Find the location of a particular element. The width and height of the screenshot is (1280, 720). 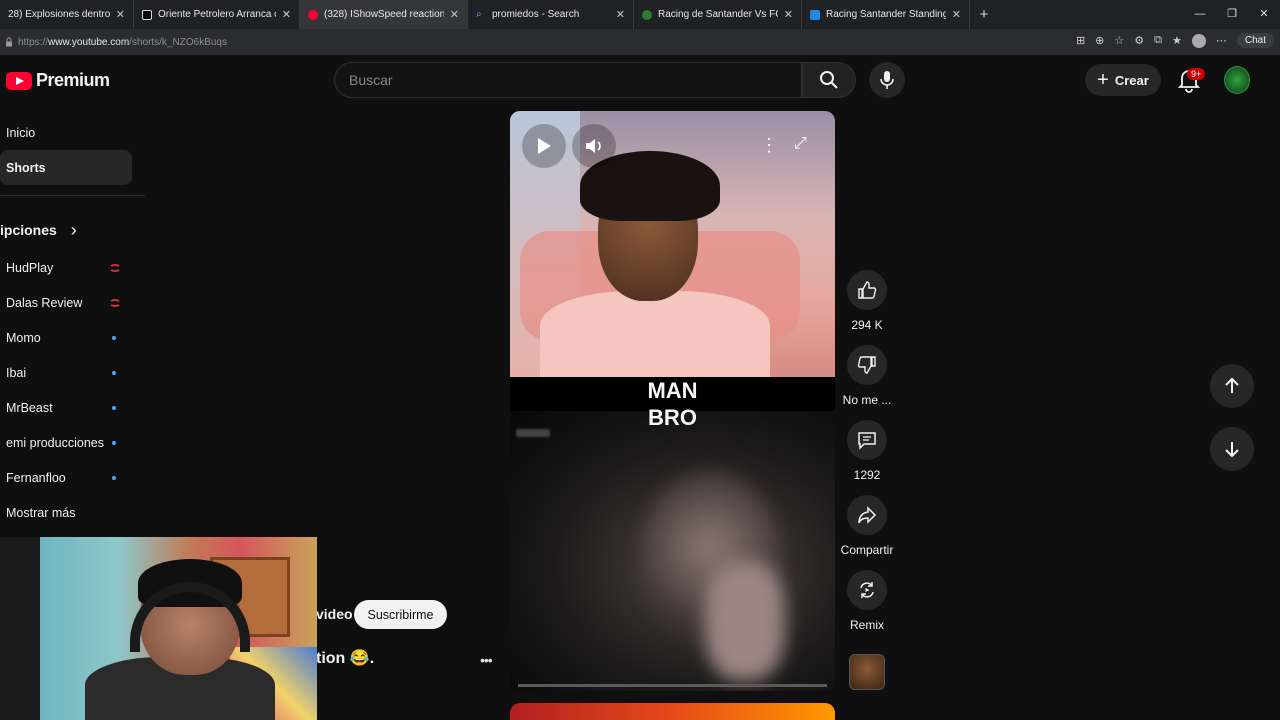

search-placeholder: Buscar is located at coordinates (371, 80).